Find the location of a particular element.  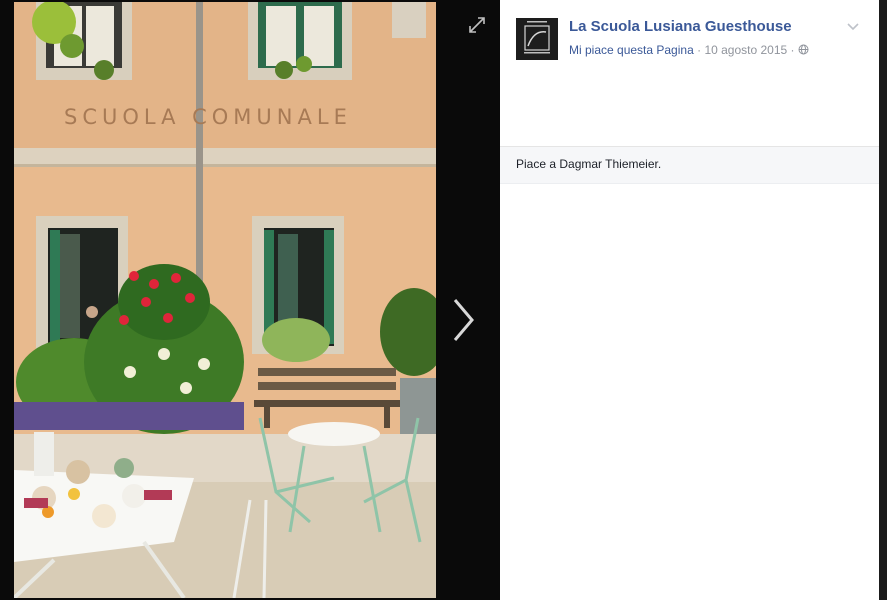

background-edge is located at coordinates (883, 300).